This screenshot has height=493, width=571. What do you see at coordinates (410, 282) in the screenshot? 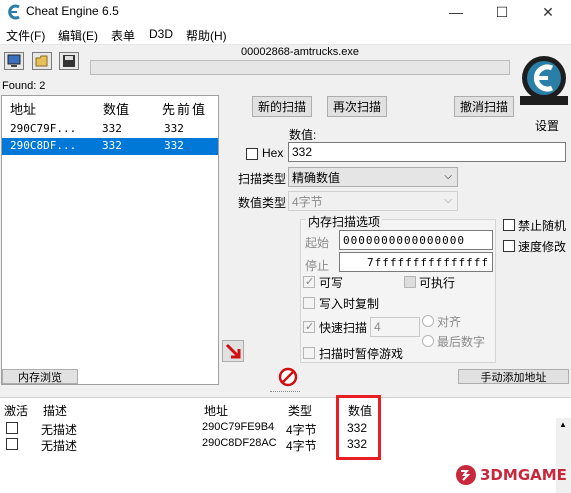
I see `executable-checkbox` at bounding box center [410, 282].